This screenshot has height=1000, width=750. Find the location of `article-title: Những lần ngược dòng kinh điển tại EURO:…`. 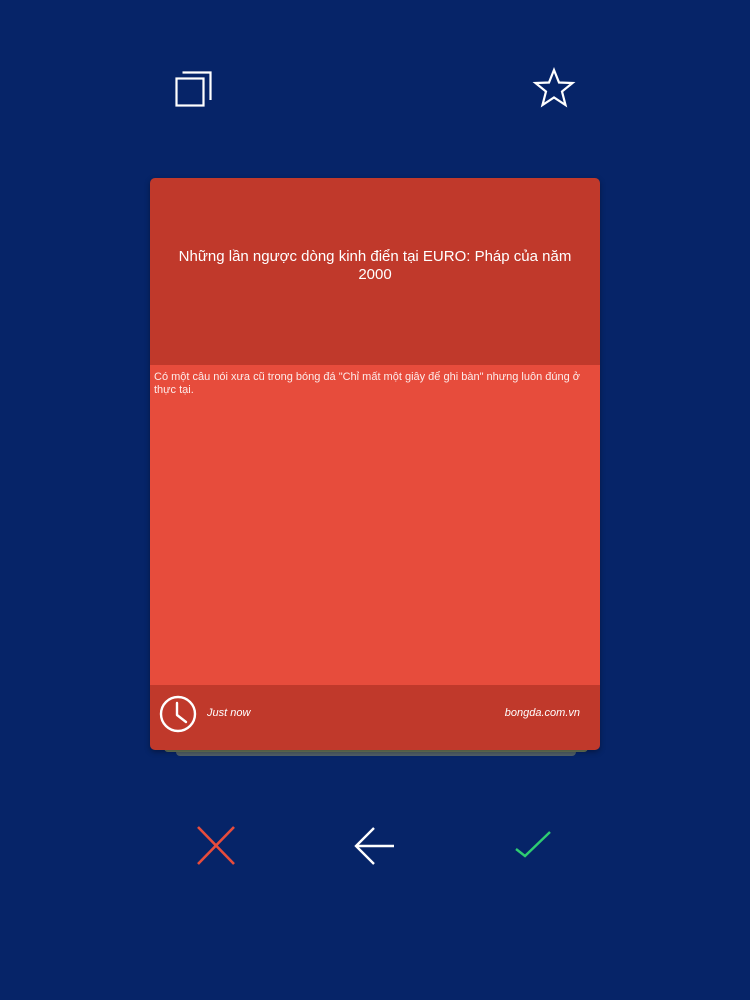

article-title: Những lần ngược dòng kinh điển tại EURO:… is located at coordinates (375, 265).